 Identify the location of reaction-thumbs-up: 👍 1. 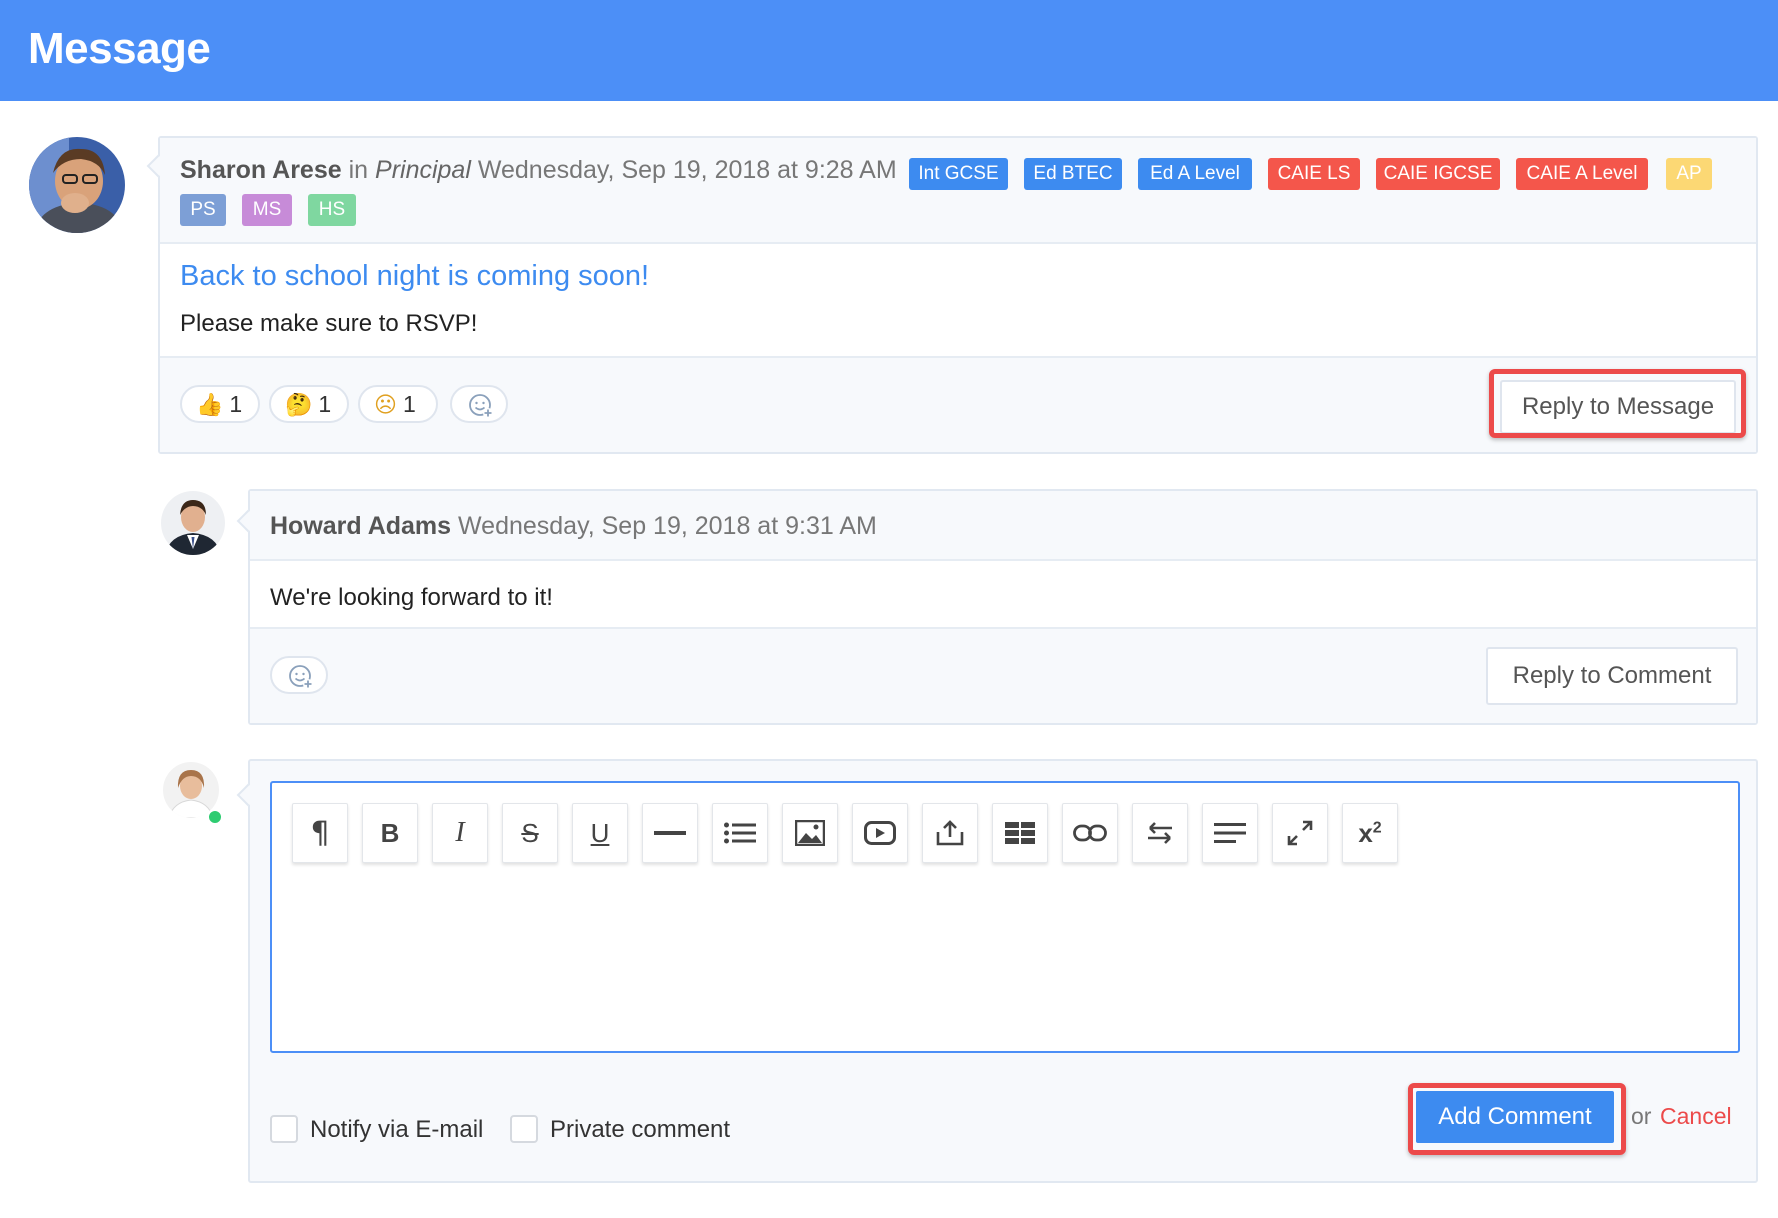
(220, 404).